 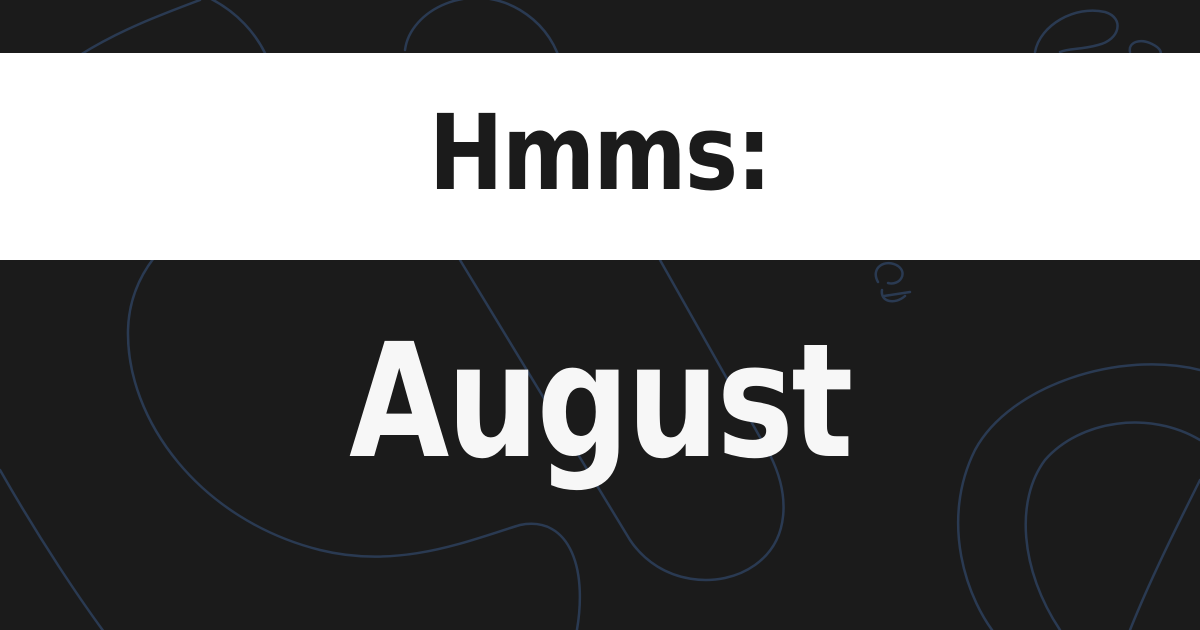 What do you see at coordinates (1076, 31) in the screenshot?
I see `decor-loop-top-right` at bounding box center [1076, 31].